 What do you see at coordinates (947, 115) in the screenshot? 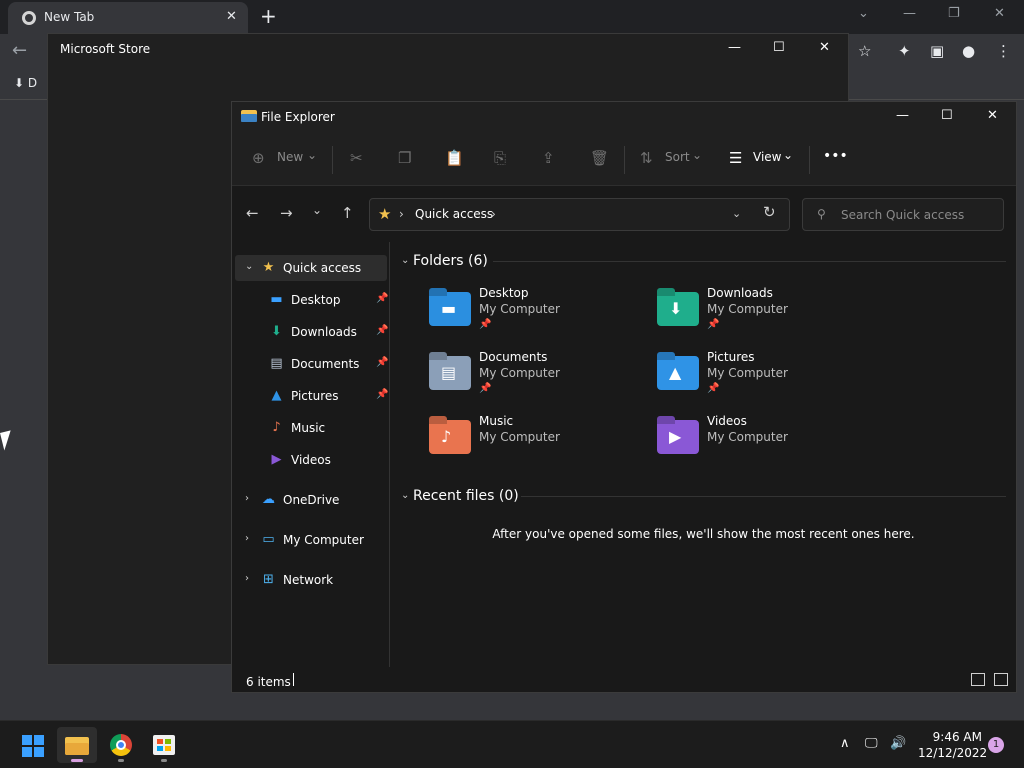
I see `explorer-maximize-button: ☐` at bounding box center [947, 115].